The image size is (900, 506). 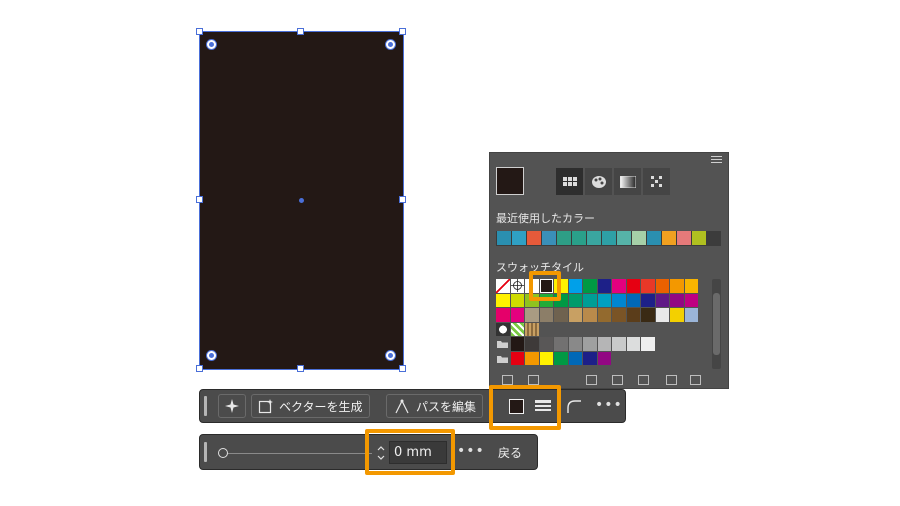 I want to click on gradient-icon, so click(x=627, y=181).